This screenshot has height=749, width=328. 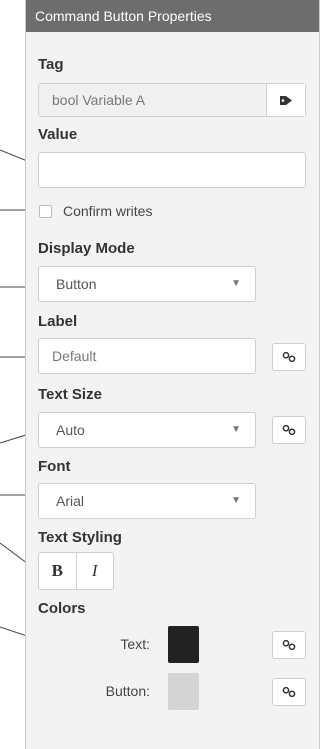 I want to click on colors-label: Colors, so click(x=62, y=608).